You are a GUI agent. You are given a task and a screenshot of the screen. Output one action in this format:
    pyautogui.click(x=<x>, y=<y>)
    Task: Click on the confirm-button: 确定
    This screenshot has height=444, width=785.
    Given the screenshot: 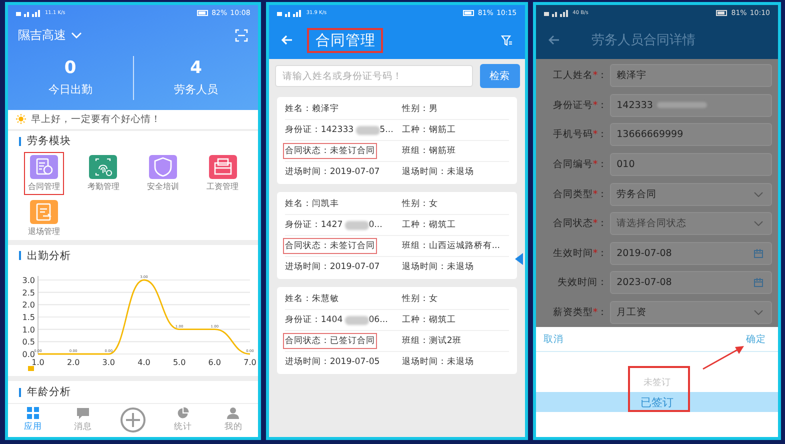 What is the action you would take?
    pyautogui.click(x=756, y=339)
    